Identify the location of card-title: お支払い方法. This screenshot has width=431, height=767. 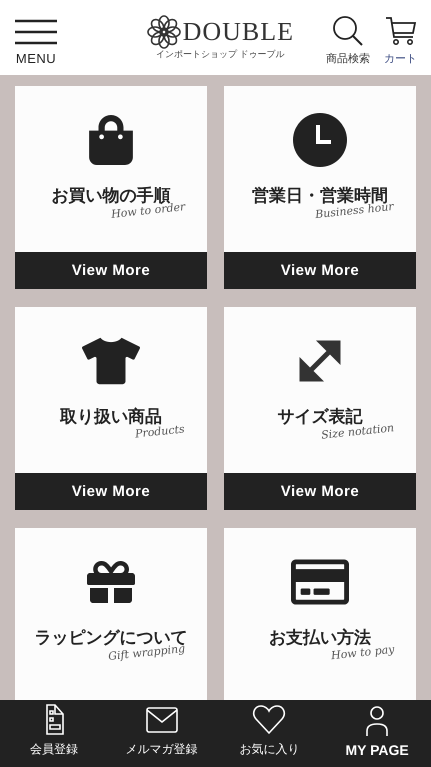
(320, 637).